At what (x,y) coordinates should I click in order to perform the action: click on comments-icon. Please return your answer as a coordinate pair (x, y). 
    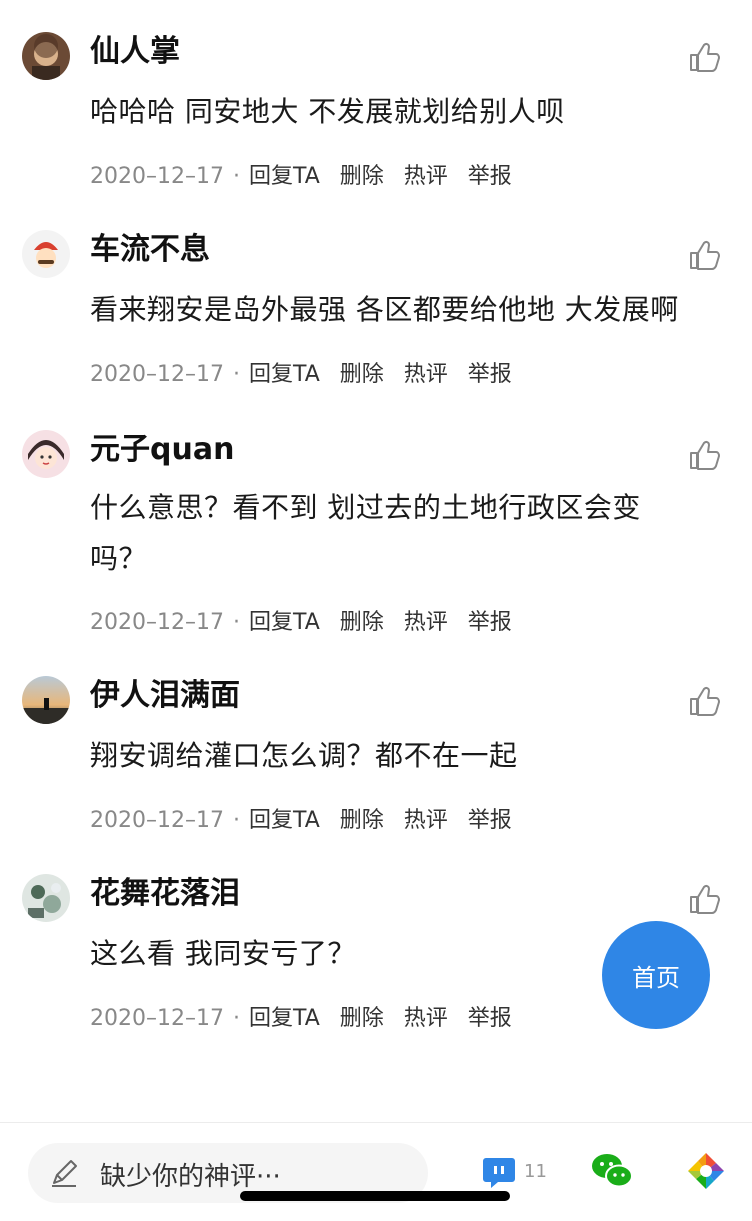
    Looking at the image, I should click on (499, 1172).